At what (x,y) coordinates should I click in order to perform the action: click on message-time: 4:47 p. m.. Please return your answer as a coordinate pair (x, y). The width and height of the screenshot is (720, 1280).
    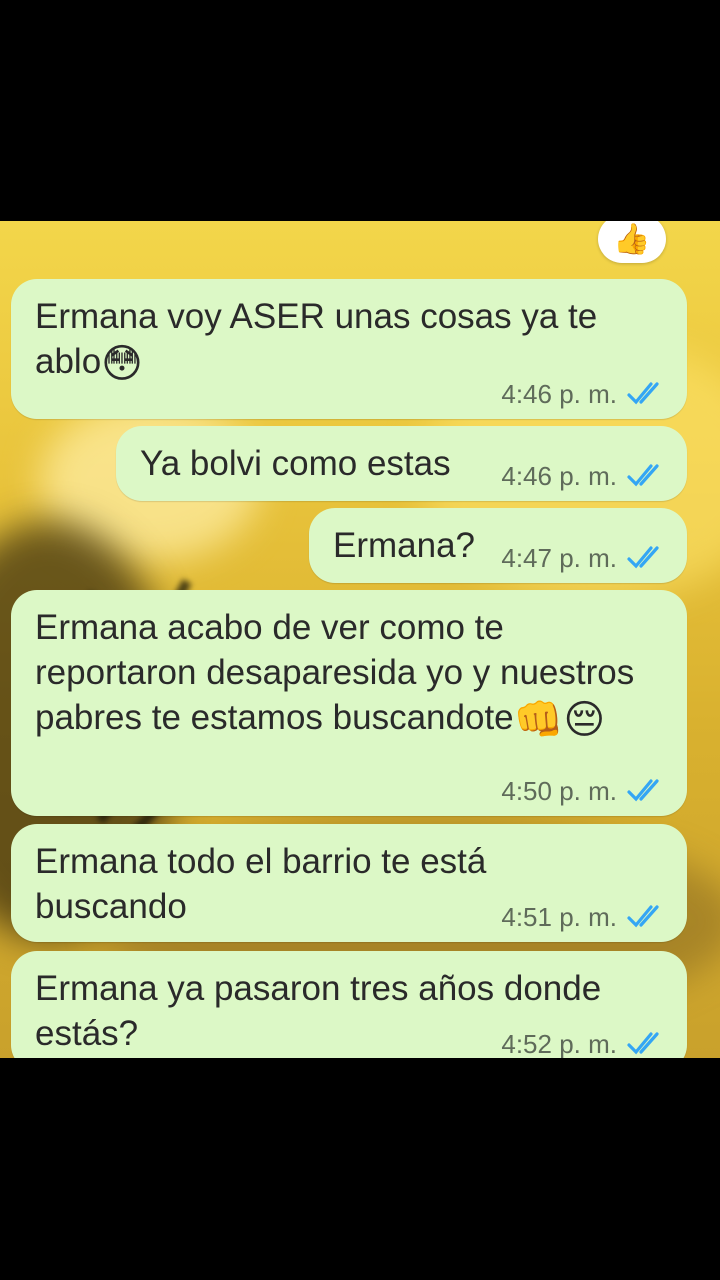
    Looking at the image, I should click on (559, 558).